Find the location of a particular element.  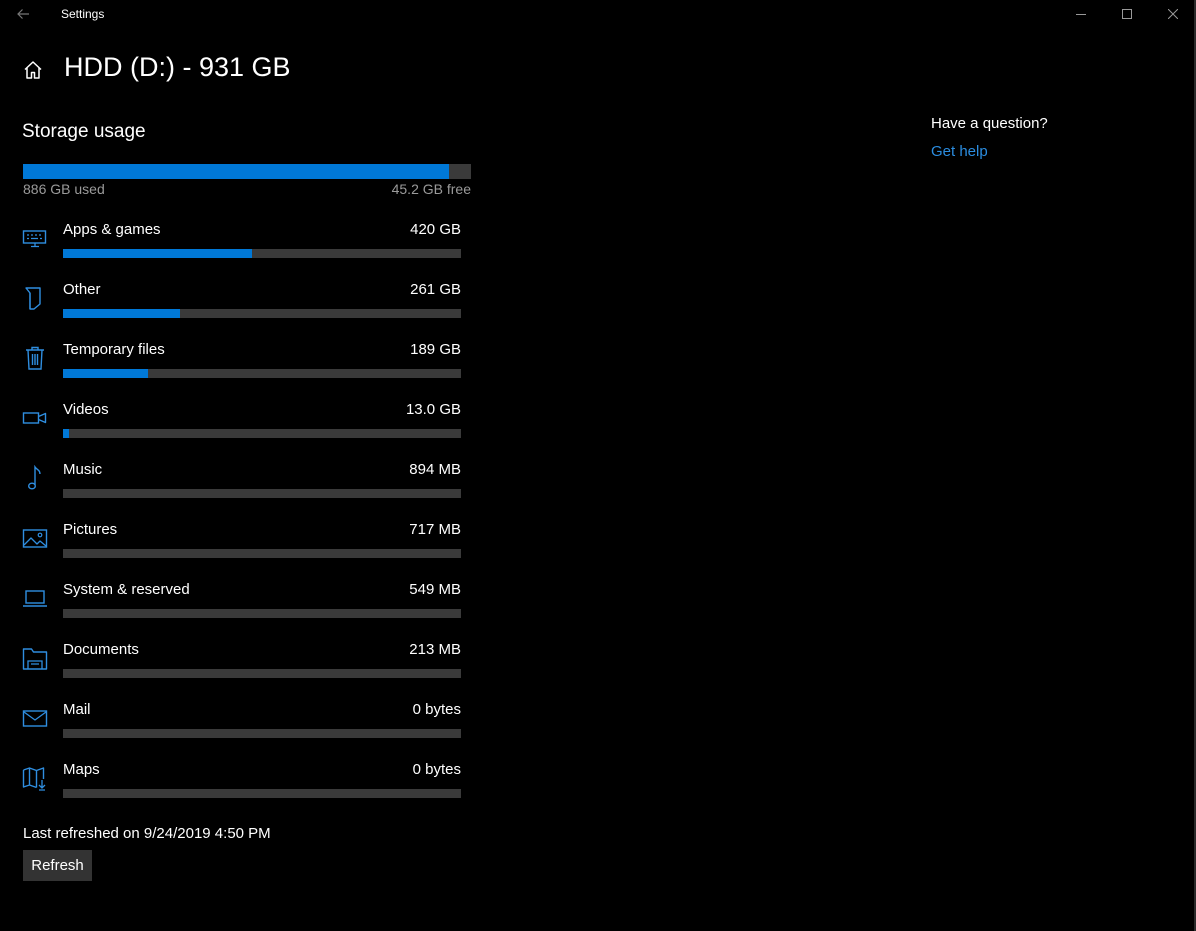

video-icon is located at coordinates (34, 418).